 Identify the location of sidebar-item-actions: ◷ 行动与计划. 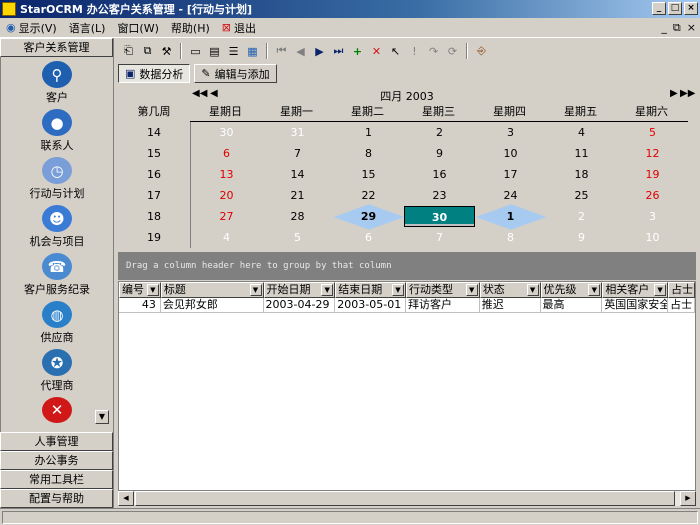
(57, 177).